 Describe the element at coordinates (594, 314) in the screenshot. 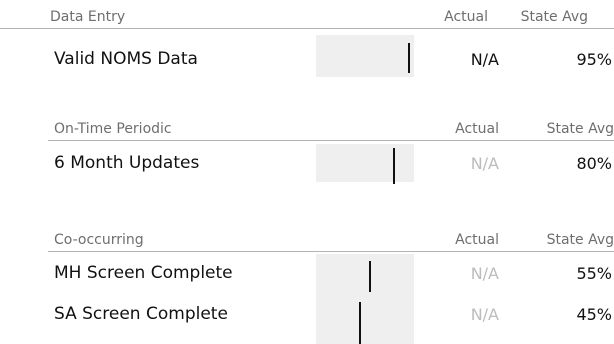

I see `state-avg-value: 45%` at that location.